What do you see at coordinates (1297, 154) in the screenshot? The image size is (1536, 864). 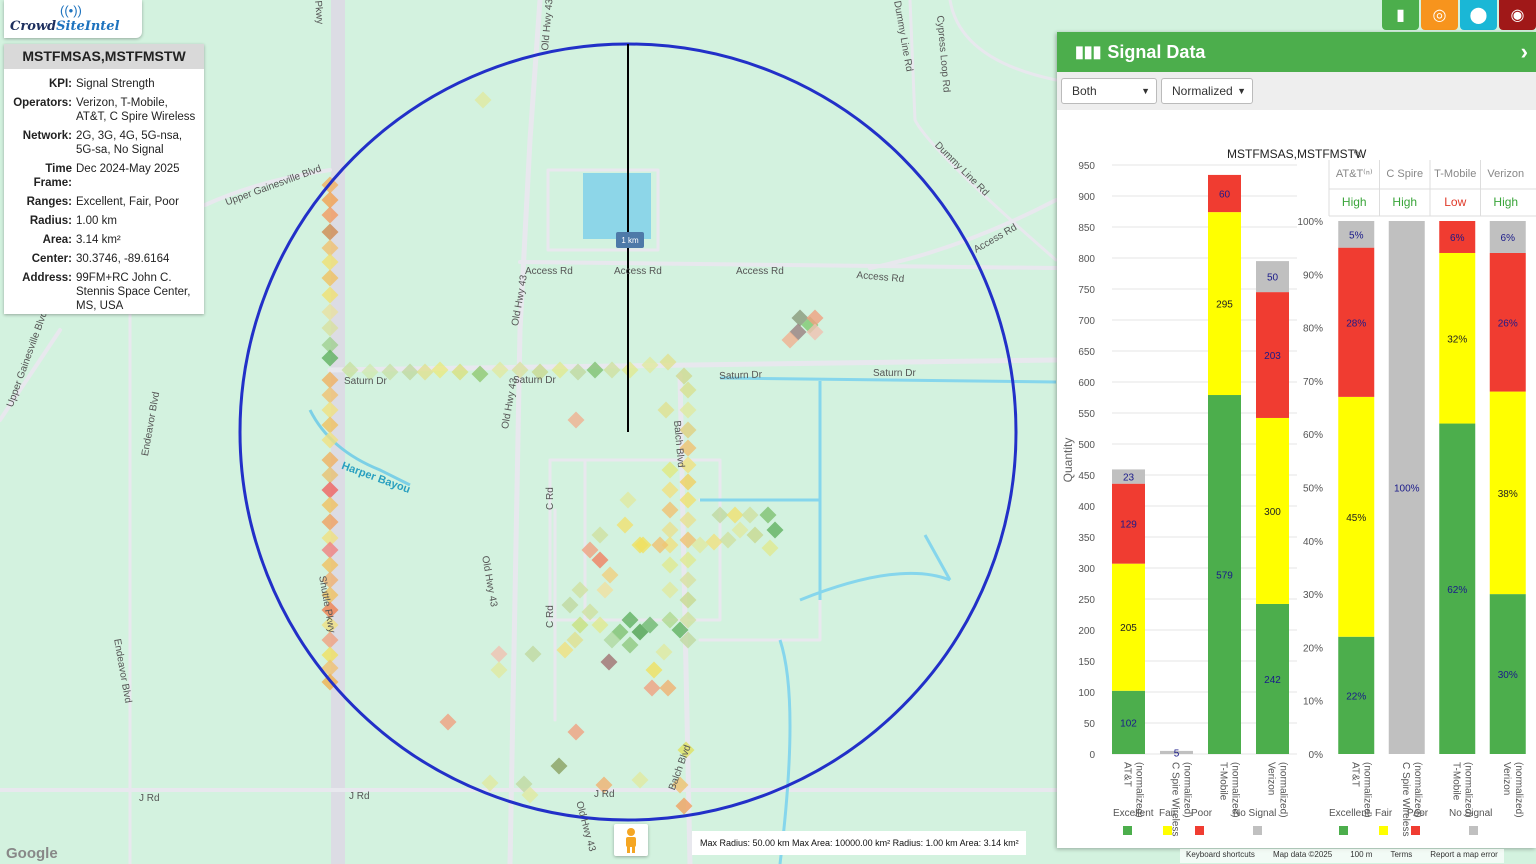 I see `chart-title: MSTFMSAS,MSTFMSTW` at bounding box center [1297, 154].